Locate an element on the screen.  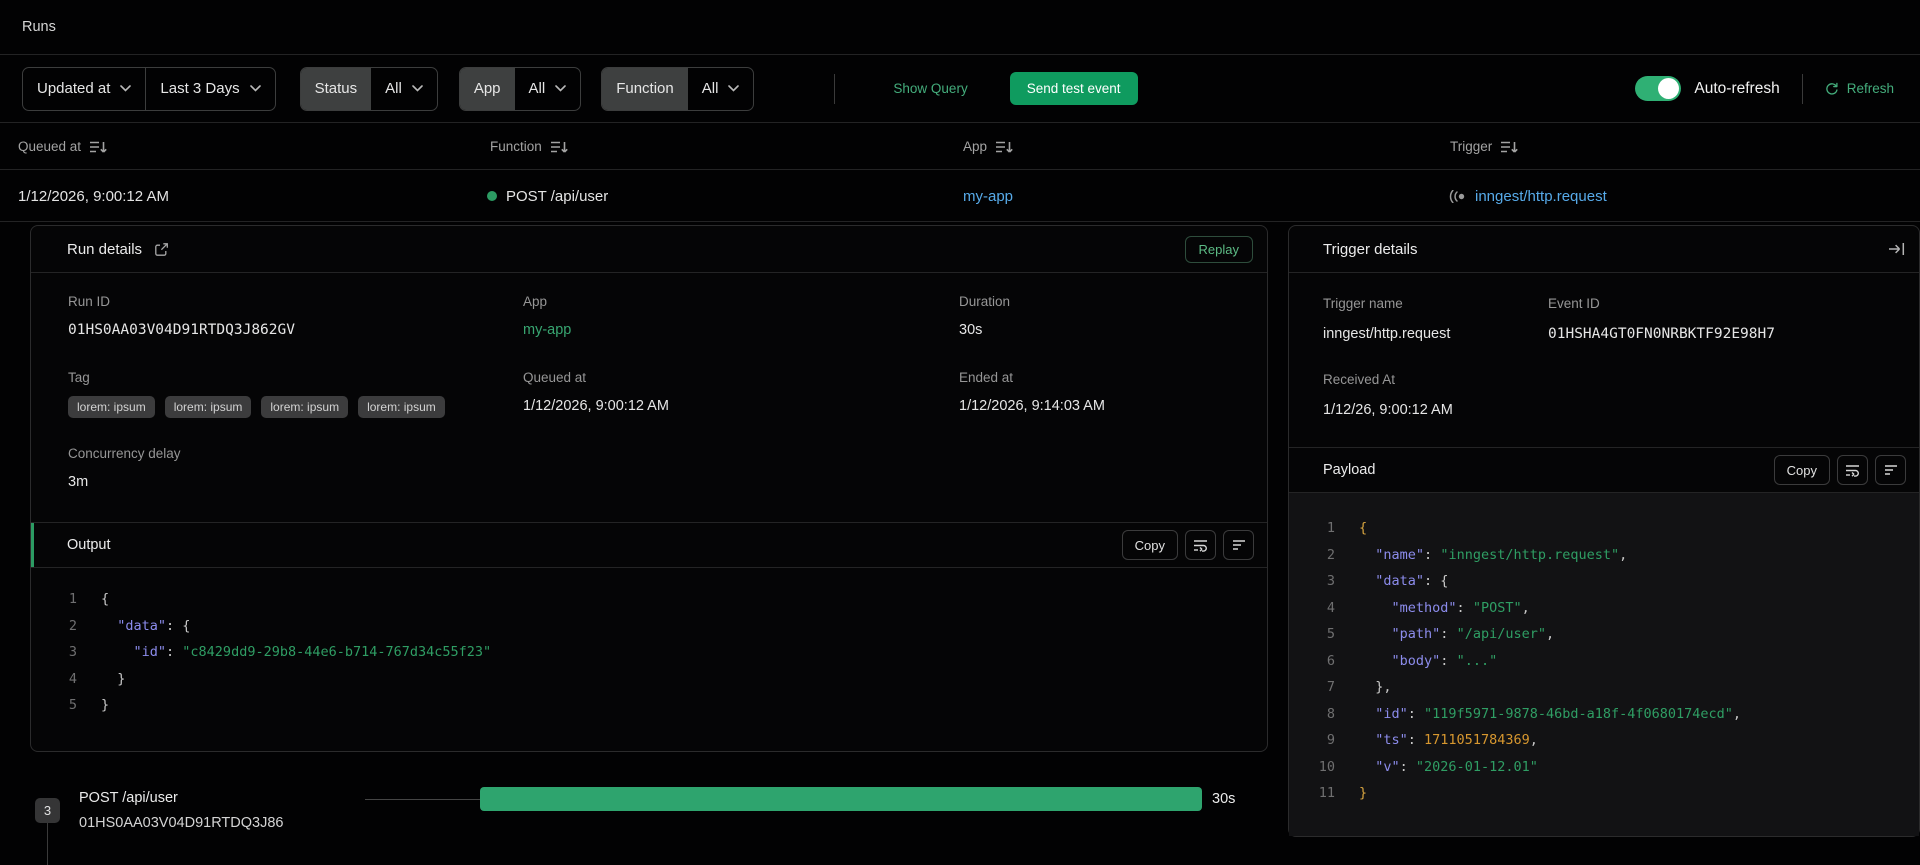
column-header-function: Function is located at coordinates (529, 146).